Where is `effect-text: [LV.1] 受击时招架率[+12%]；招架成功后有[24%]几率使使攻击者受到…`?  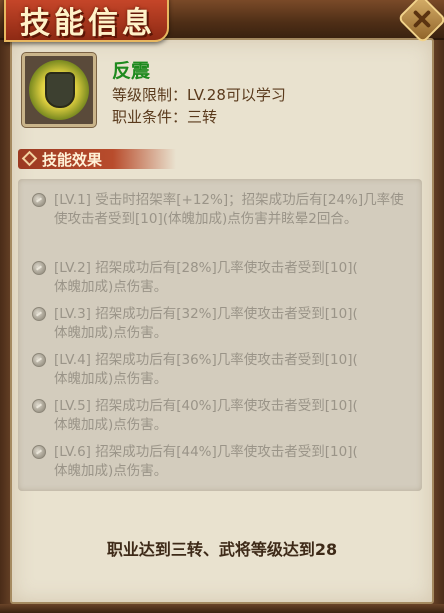
effect-text: [LV.1] 受击时招架率[+12%]；招架成功后有[24%]几率使使攻击者受到… is located at coordinates (229, 209).